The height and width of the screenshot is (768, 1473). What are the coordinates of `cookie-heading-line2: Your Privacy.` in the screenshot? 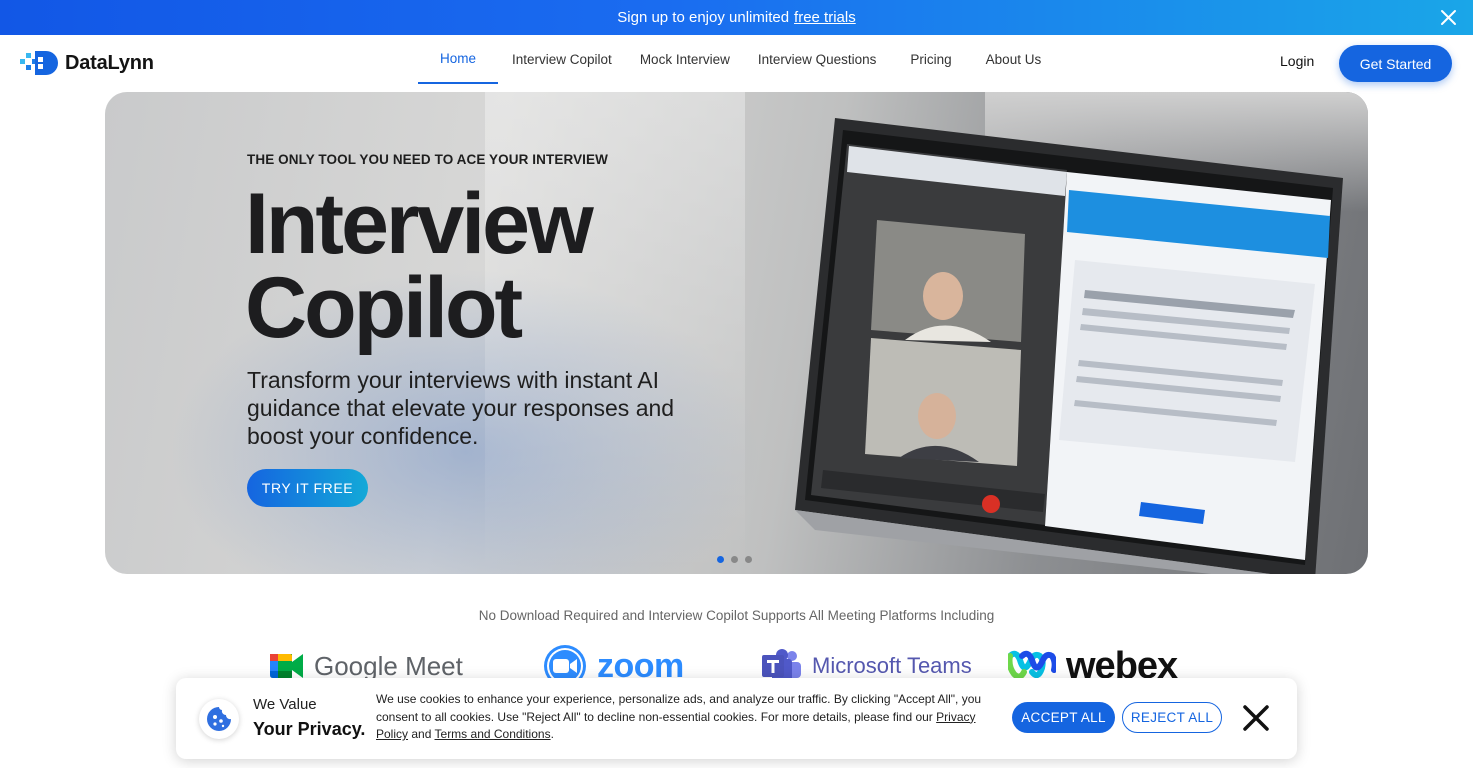 It's located at (309, 729).